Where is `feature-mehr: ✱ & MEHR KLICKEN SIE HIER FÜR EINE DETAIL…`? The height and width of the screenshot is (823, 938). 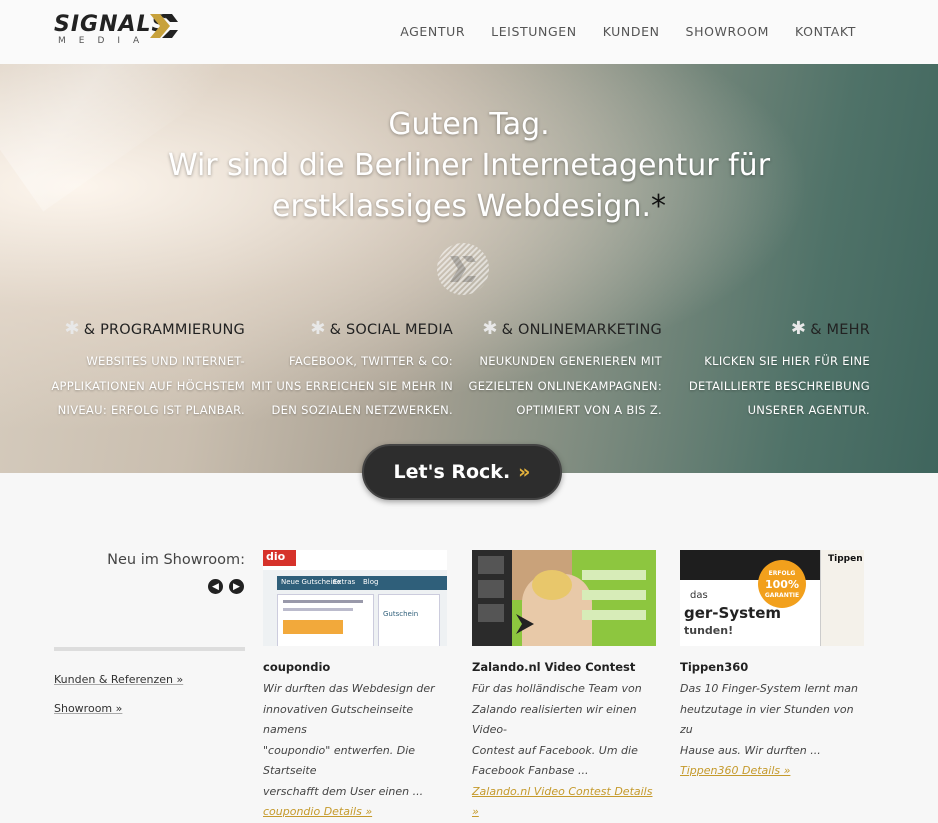 feature-mehr: ✱ & MEHR KLICKEN SIE HIER FÜR EINE DETAIL… is located at coordinates (775, 370).